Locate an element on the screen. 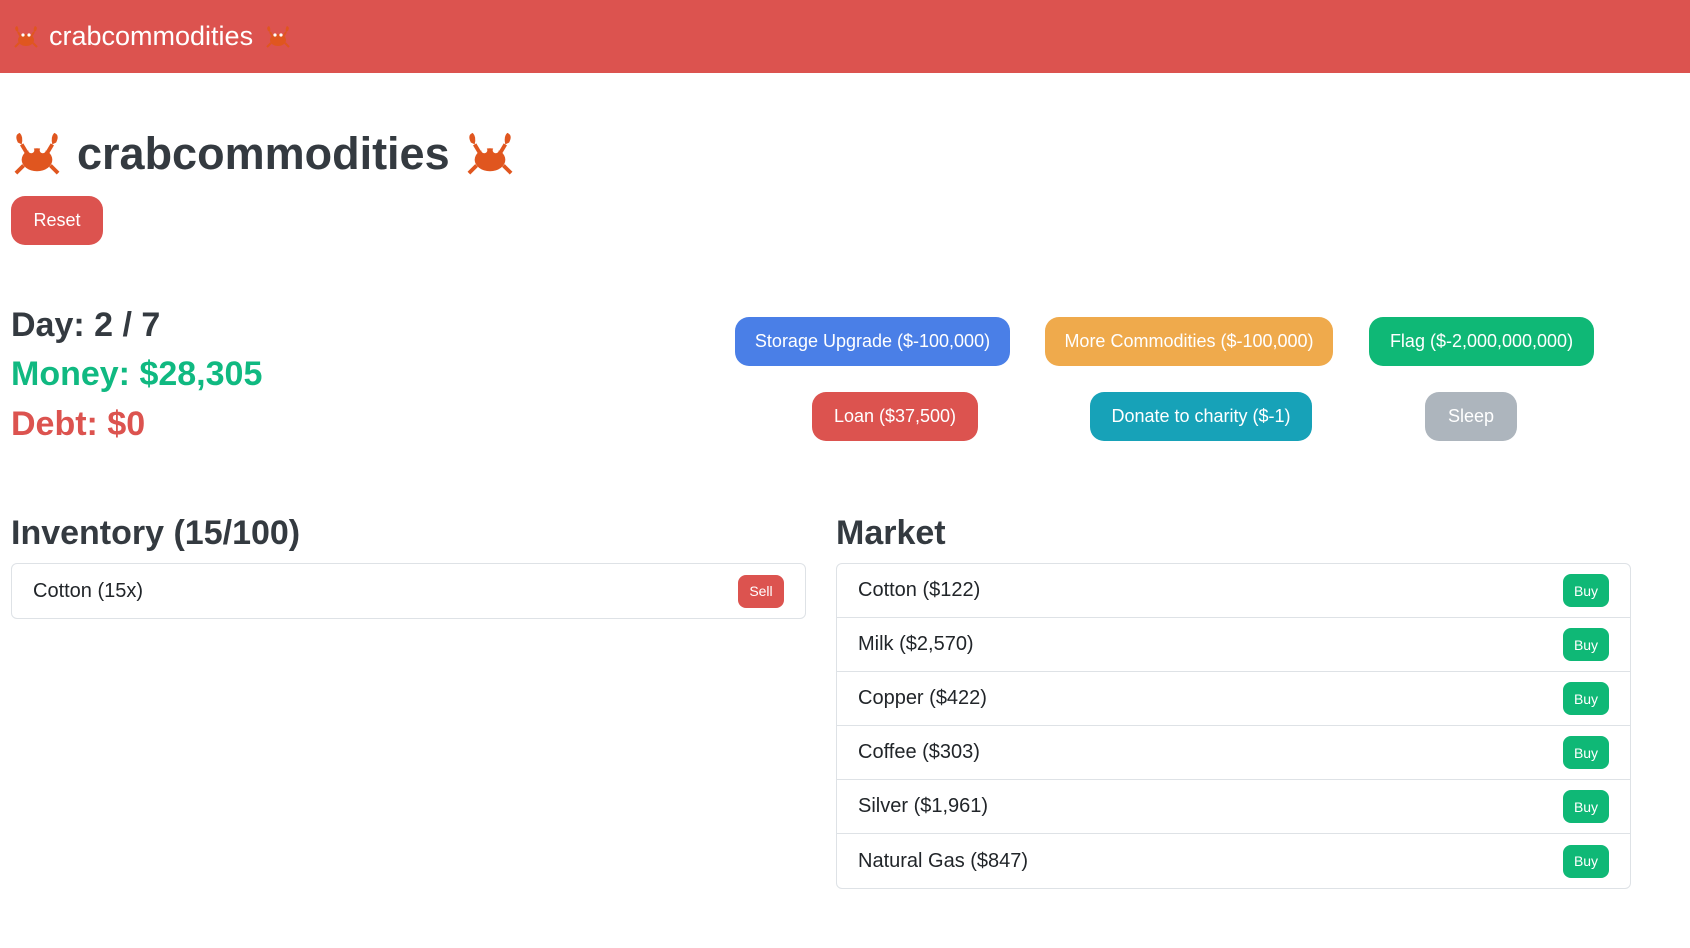 The height and width of the screenshot is (948, 1690). more-commodities-button: More Commodities ($-100,000) is located at coordinates (1189, 341).